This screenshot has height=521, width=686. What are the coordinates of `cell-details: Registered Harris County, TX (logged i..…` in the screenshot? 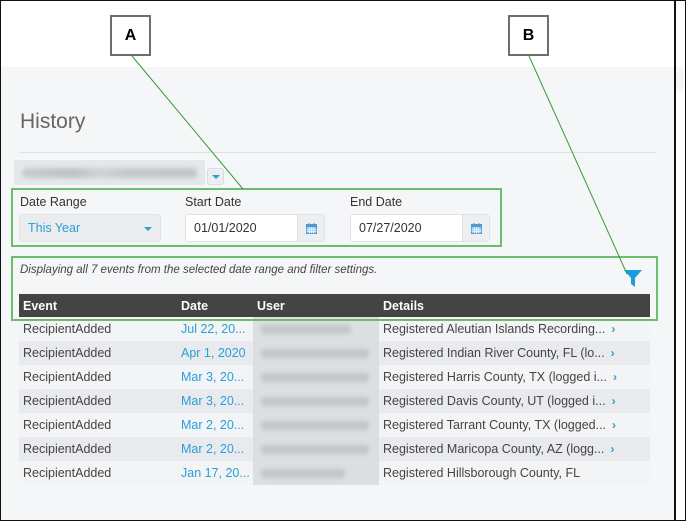 It's located at (514, 377).